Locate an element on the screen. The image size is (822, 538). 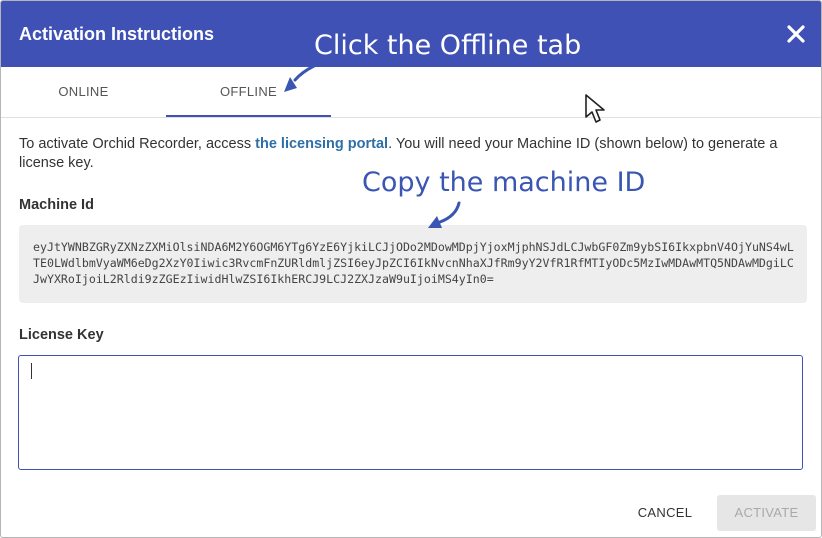
callout-click-offline-tab: Click the Offline tab is located at coordinates (448, 45).